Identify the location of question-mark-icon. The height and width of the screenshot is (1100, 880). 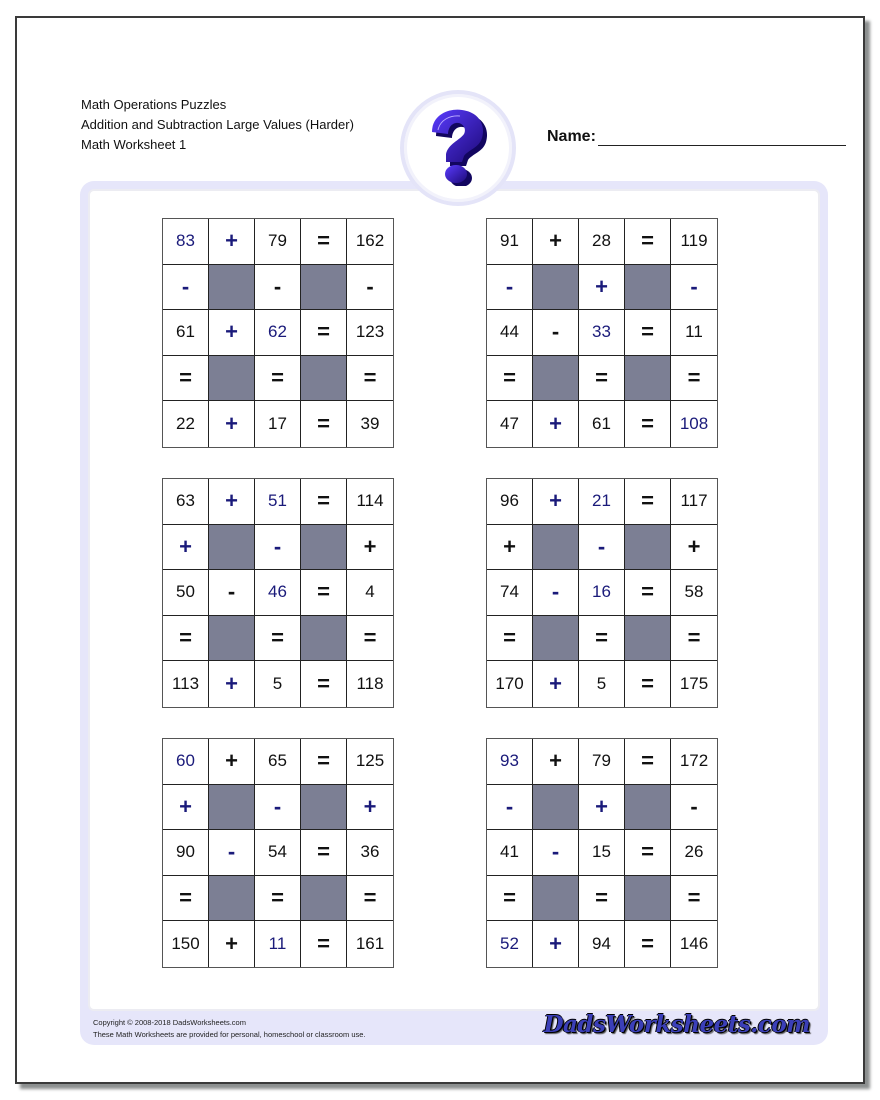
(460, 147).